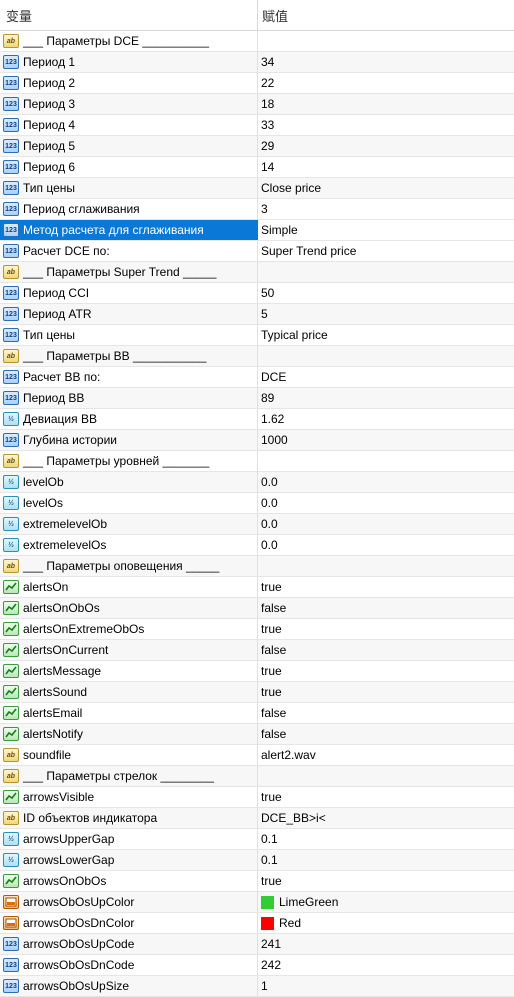 This screenshot has height=997, width=514. I want to click on parameter-row: ab ID объектов индикатора DCE_BB>i<, so click(257, 818).